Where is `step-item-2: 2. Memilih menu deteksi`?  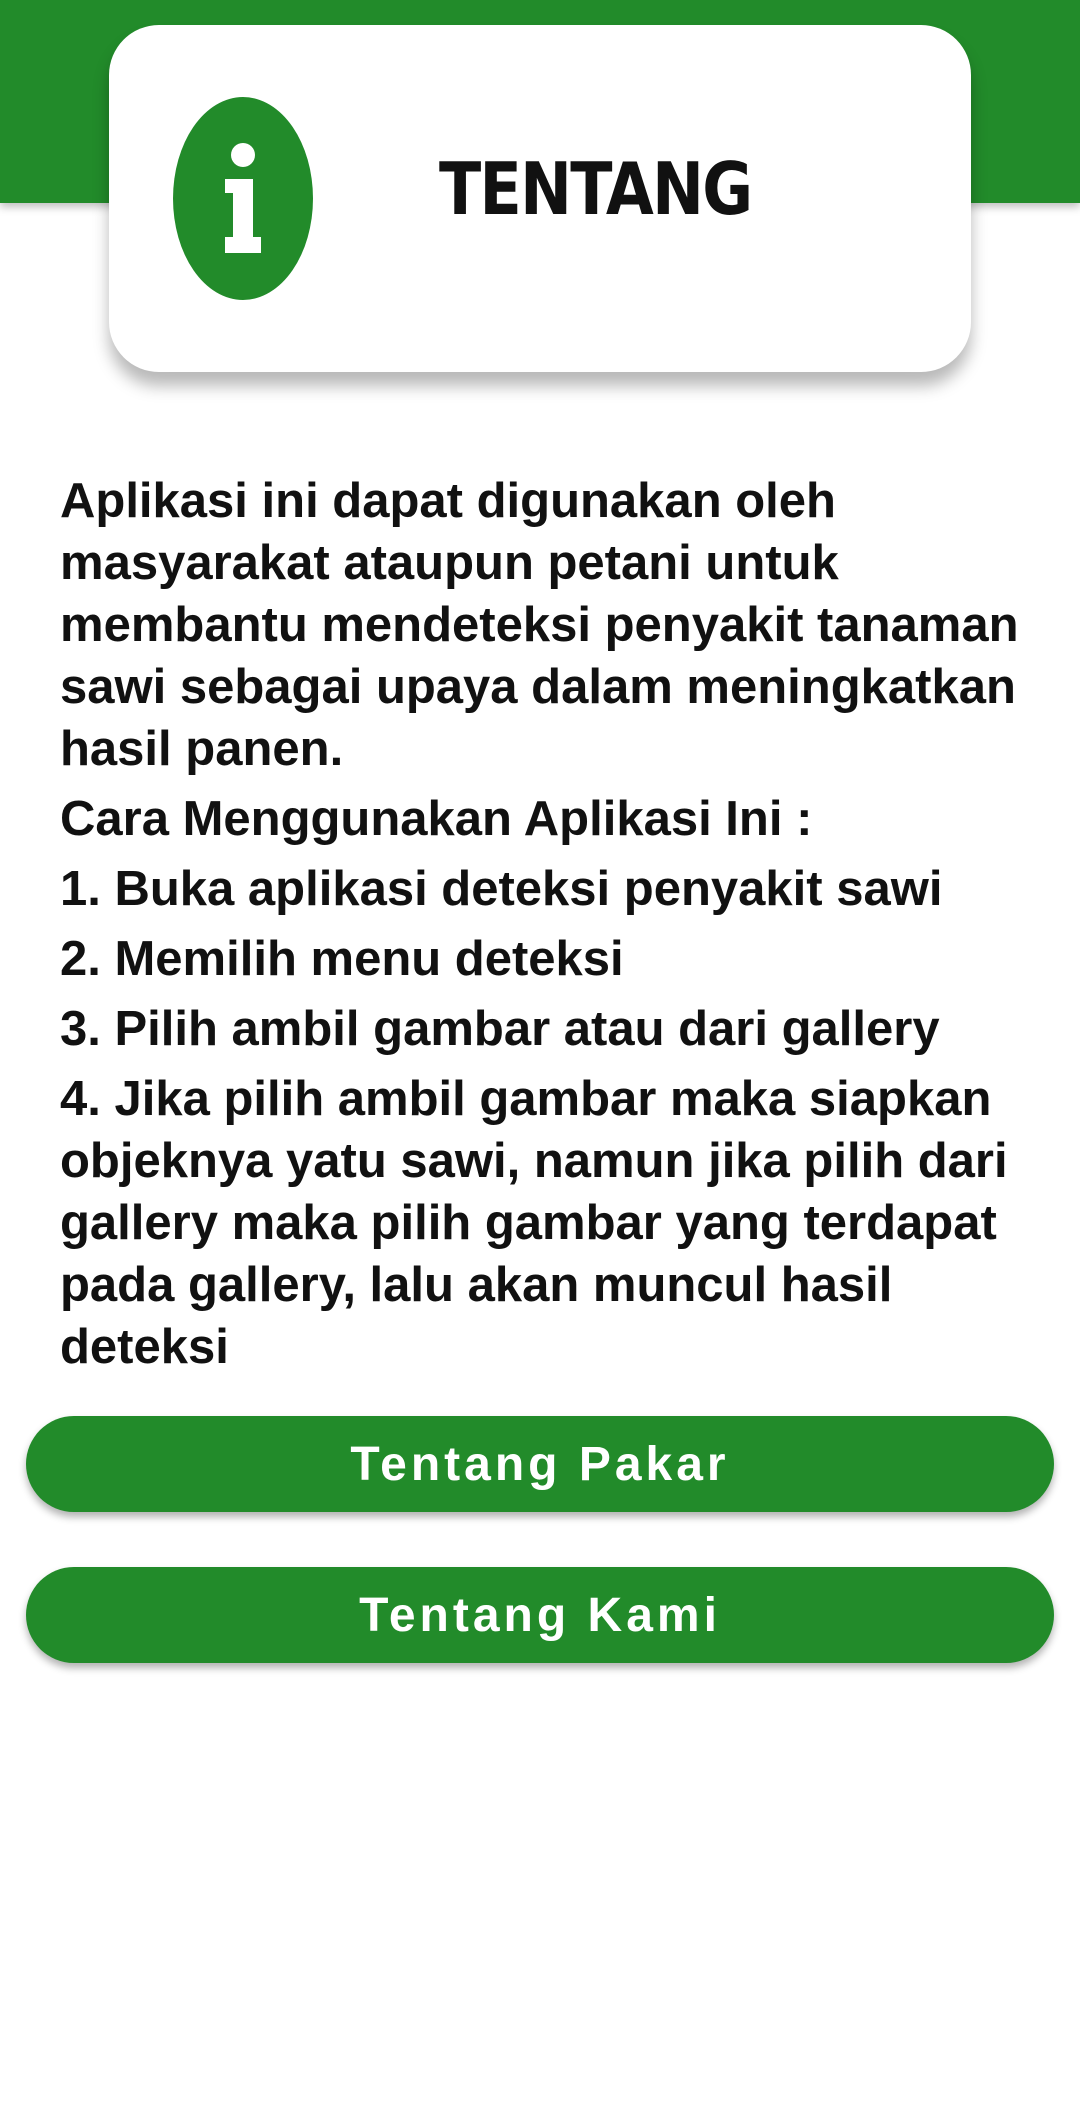
step-item-2: 2. Memilih menu deteksi is located at coordinates (342, 959).